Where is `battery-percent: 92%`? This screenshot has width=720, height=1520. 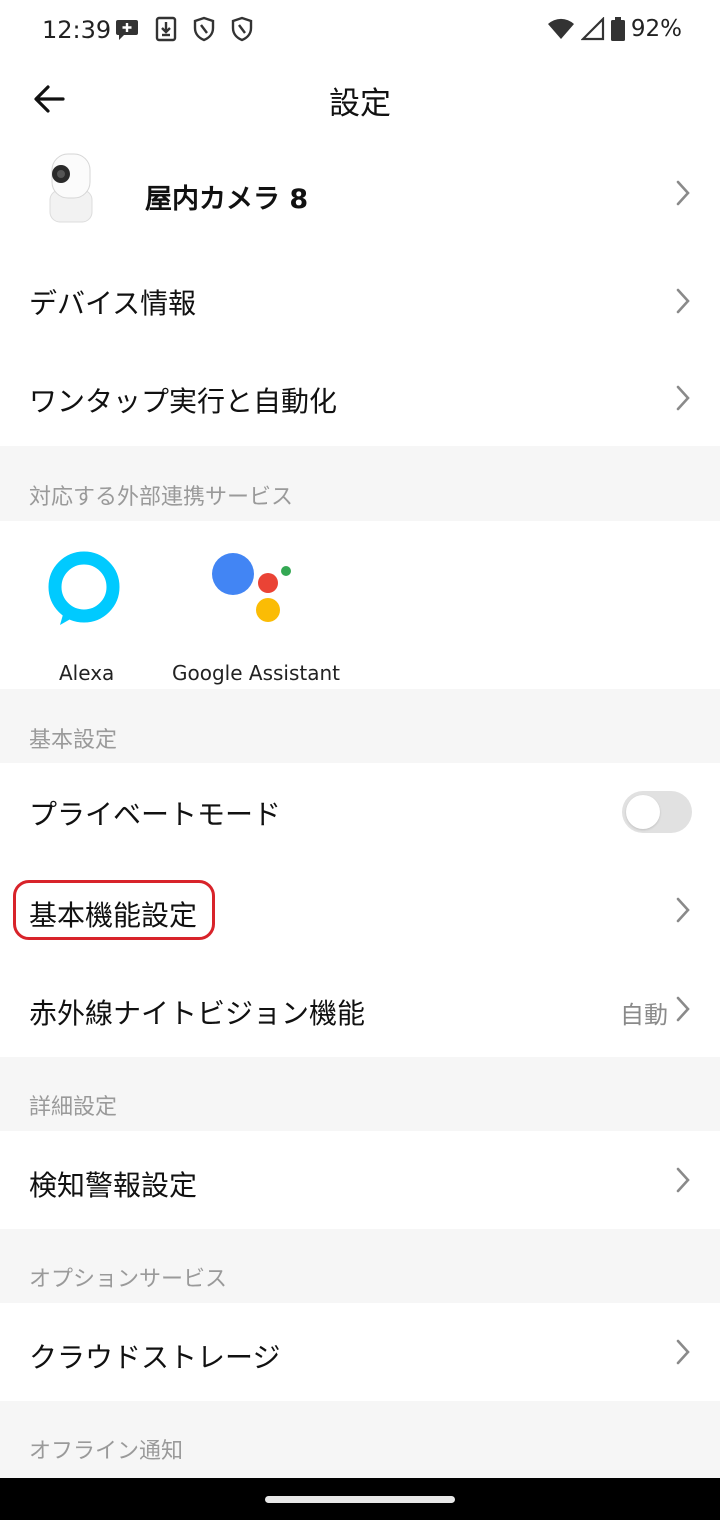
battery-percent: 92% is located at coordinates (656, 29).